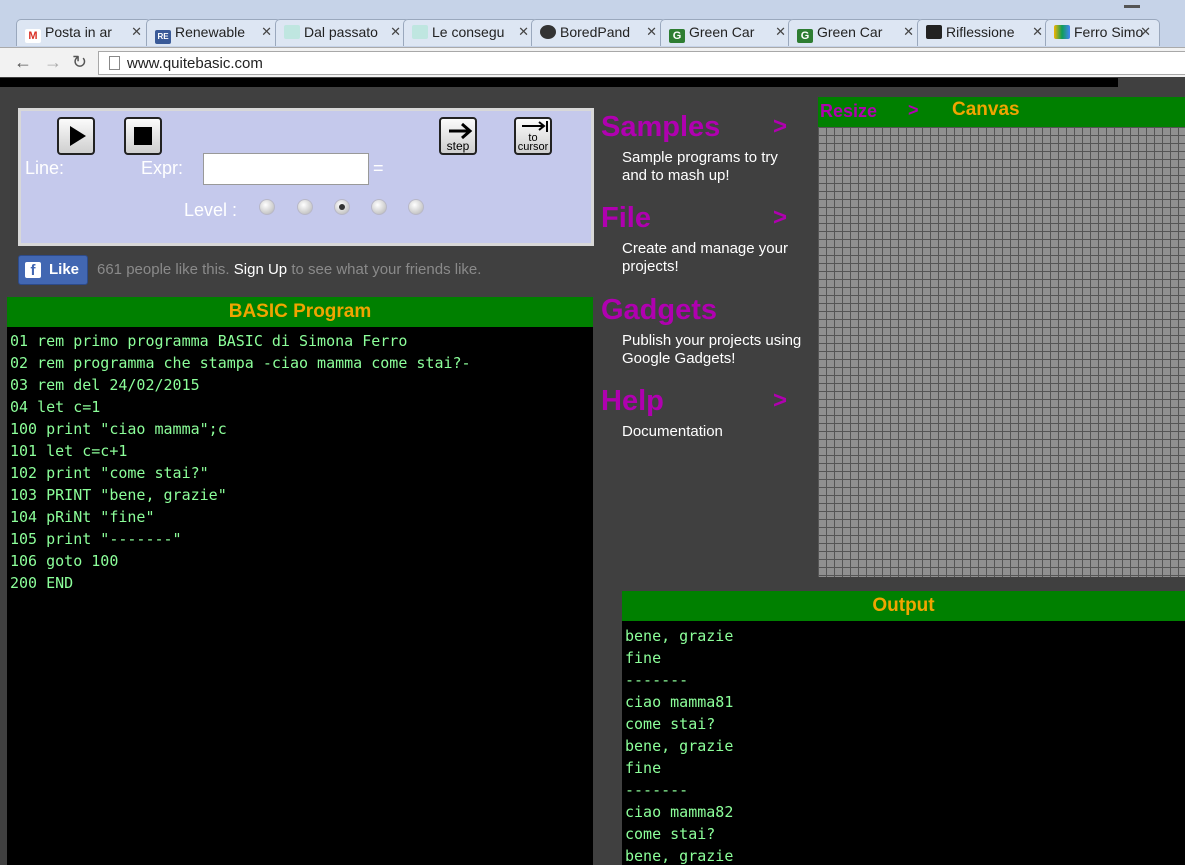 The image size is (1185, 865). I want to click on minimize-icon, so click(1132, 6).